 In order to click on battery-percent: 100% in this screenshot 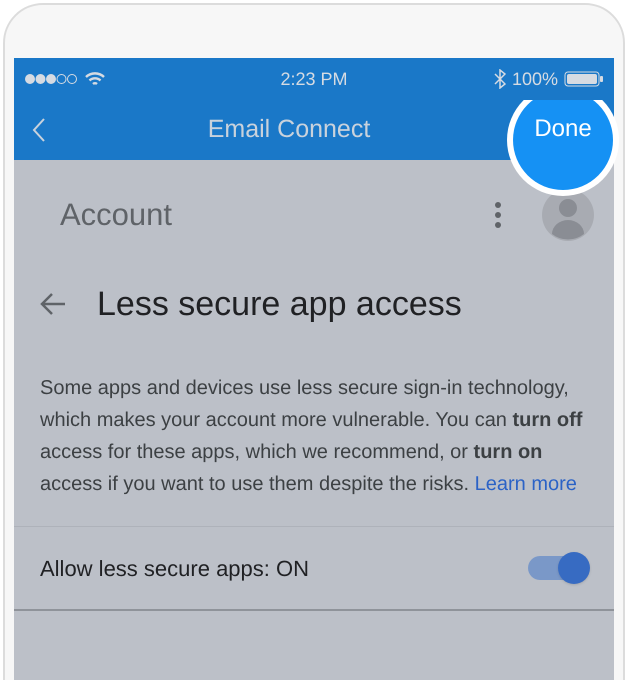, I will do `click(535, 79)`.